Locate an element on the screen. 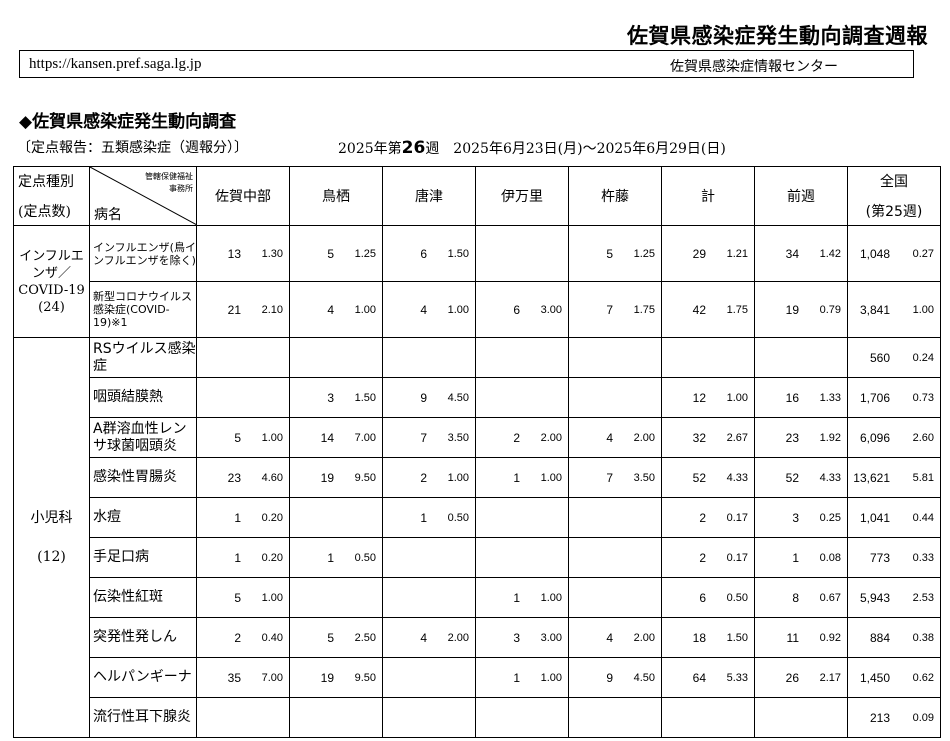  case-count: 12 is located at coordinates (699, 397).